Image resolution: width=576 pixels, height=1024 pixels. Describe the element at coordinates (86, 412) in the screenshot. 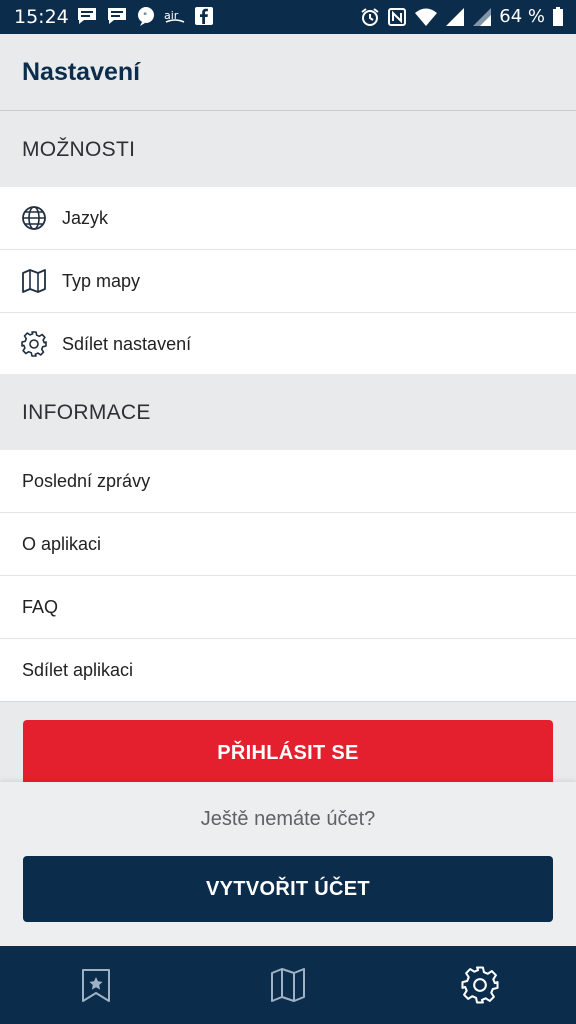

I see `section-title-info: INFORMACE` at that location.